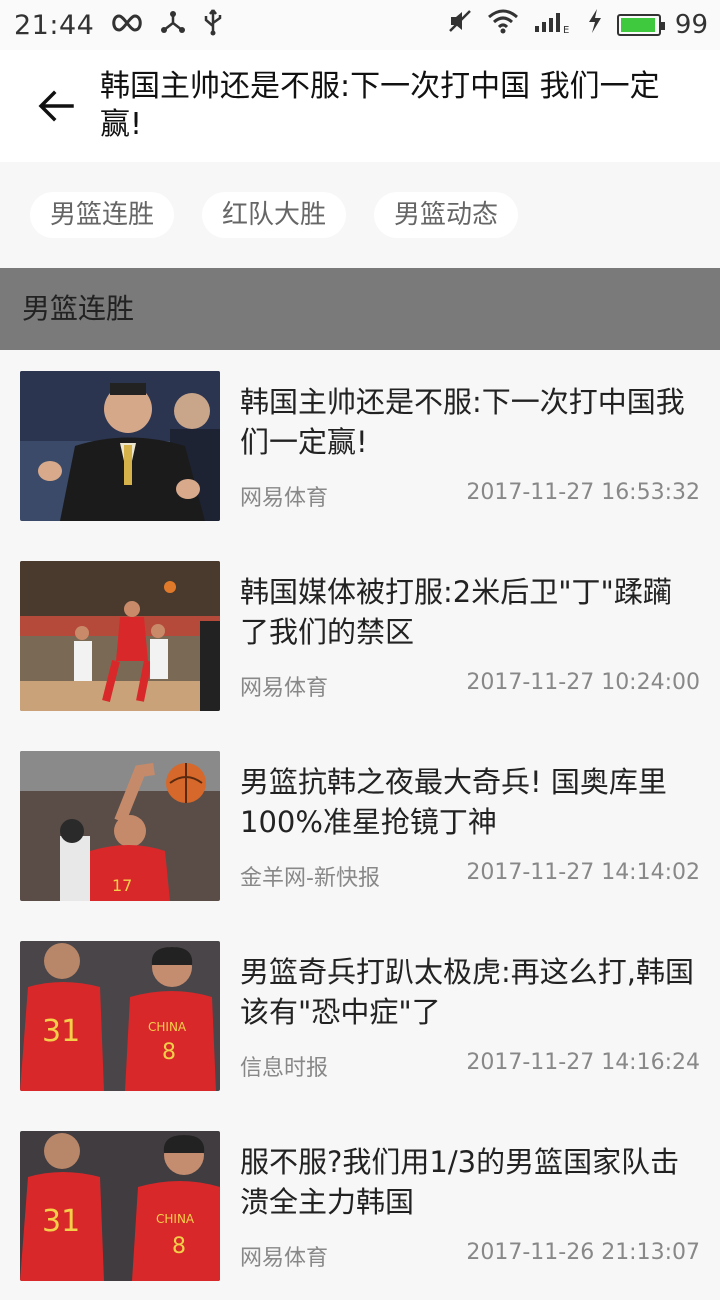  I want to click on news-time: 2017-11-27 16:53:32, so click(583, 492).